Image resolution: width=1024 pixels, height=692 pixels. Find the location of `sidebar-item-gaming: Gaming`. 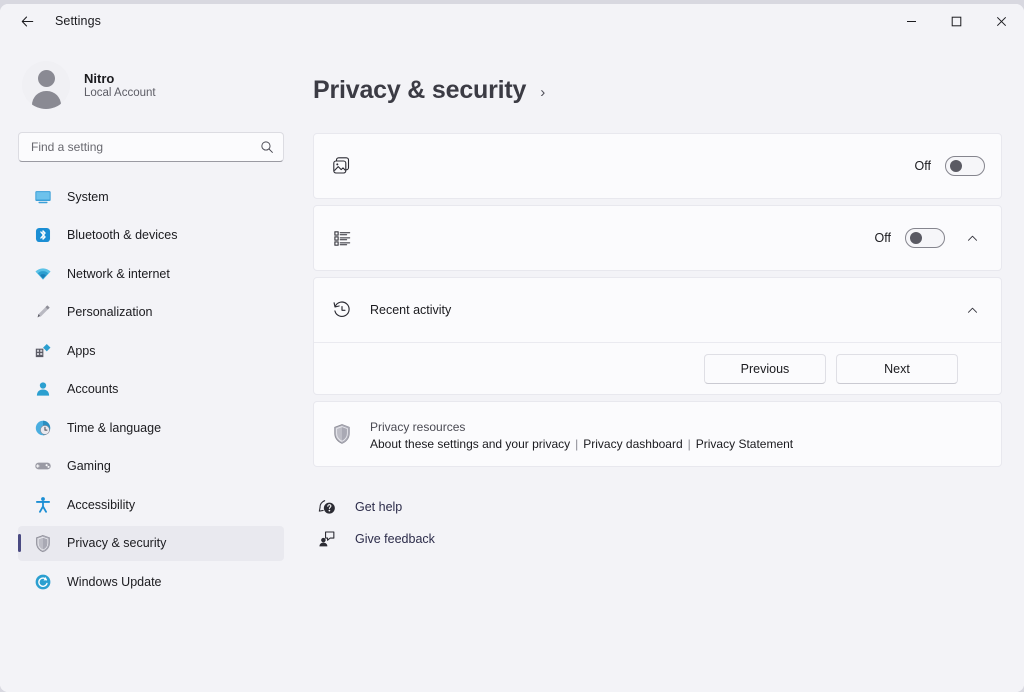

sidebar-item-gaming: Gaming is located at coordinates (151, 466).